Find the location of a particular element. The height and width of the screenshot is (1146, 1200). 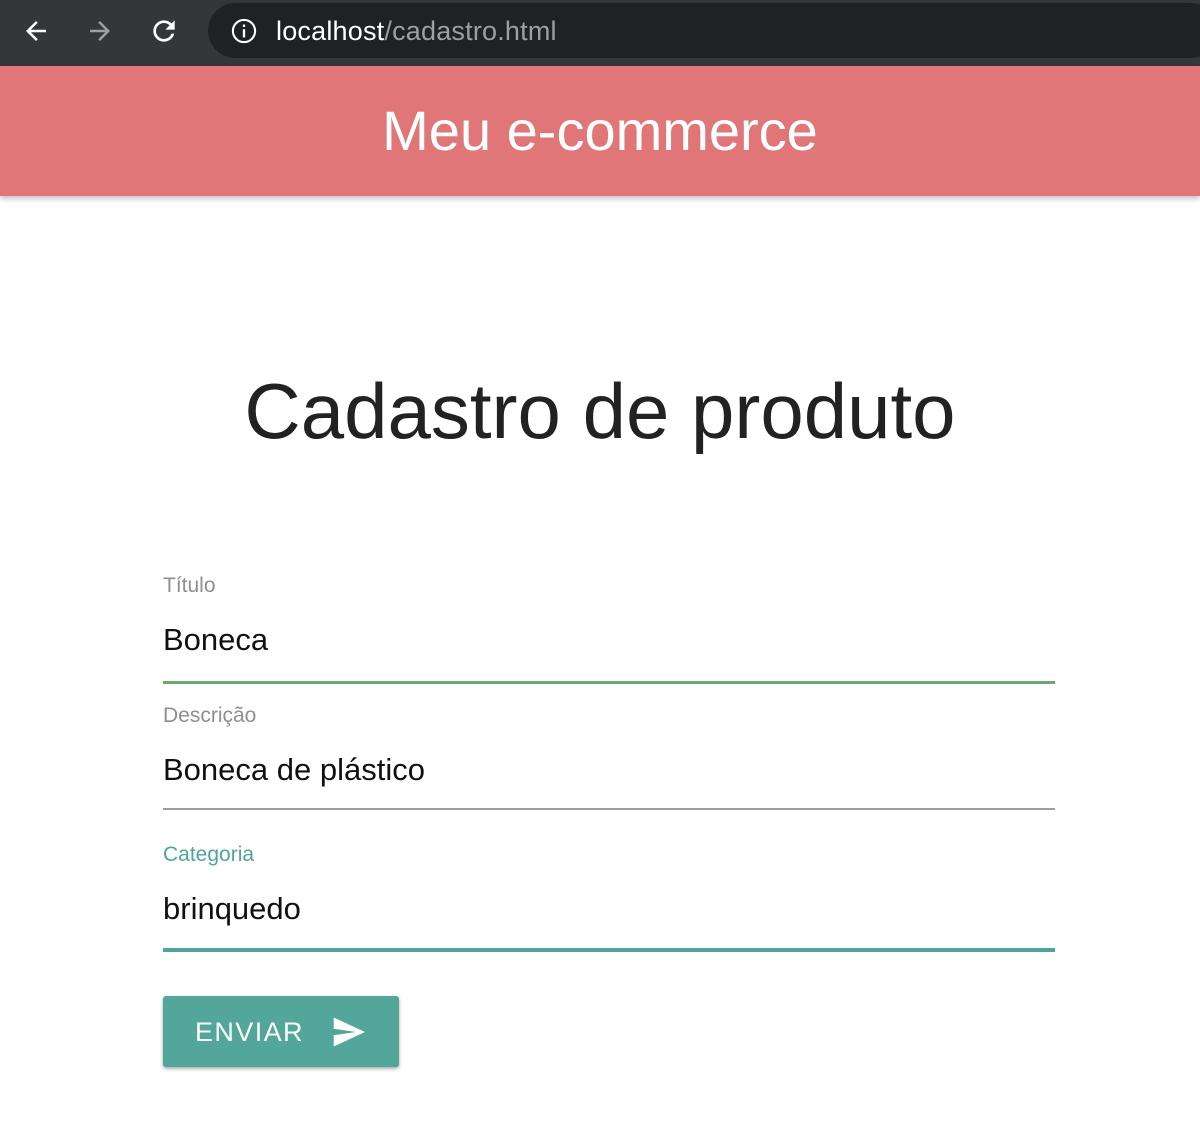

titulo-underline is located at coordinates (609, 682).